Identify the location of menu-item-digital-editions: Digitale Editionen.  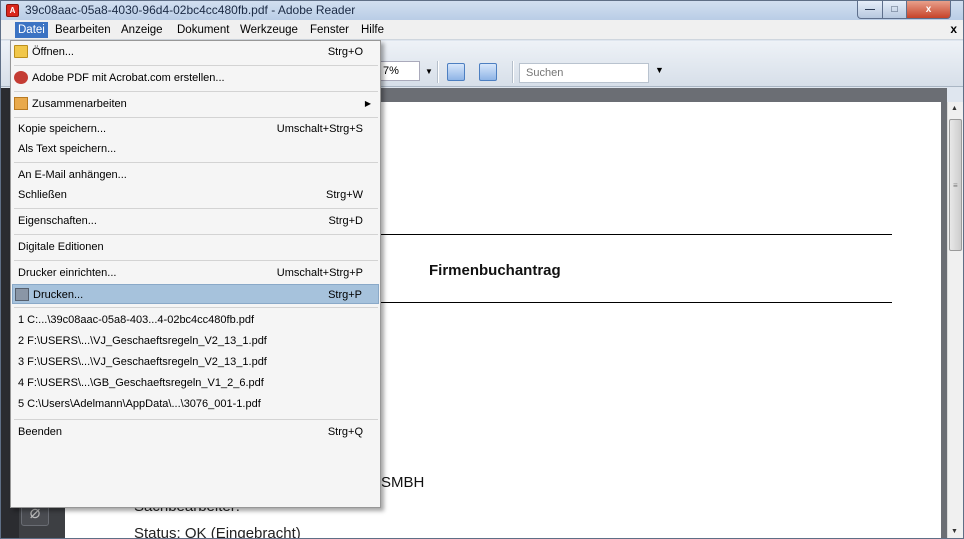
(195, 247).